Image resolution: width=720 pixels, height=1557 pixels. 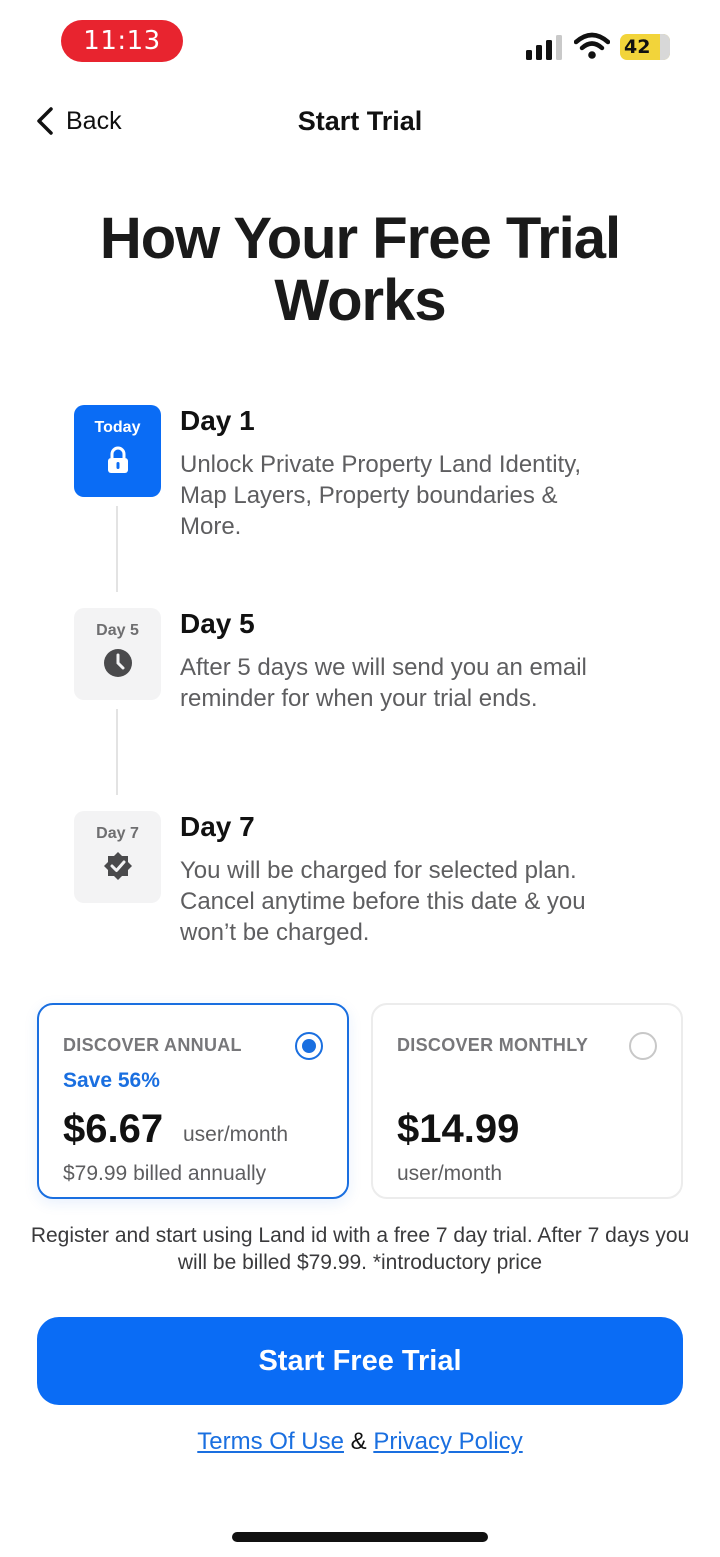 I want to click on page-title: Start Trial, so click(x=360, y=121).